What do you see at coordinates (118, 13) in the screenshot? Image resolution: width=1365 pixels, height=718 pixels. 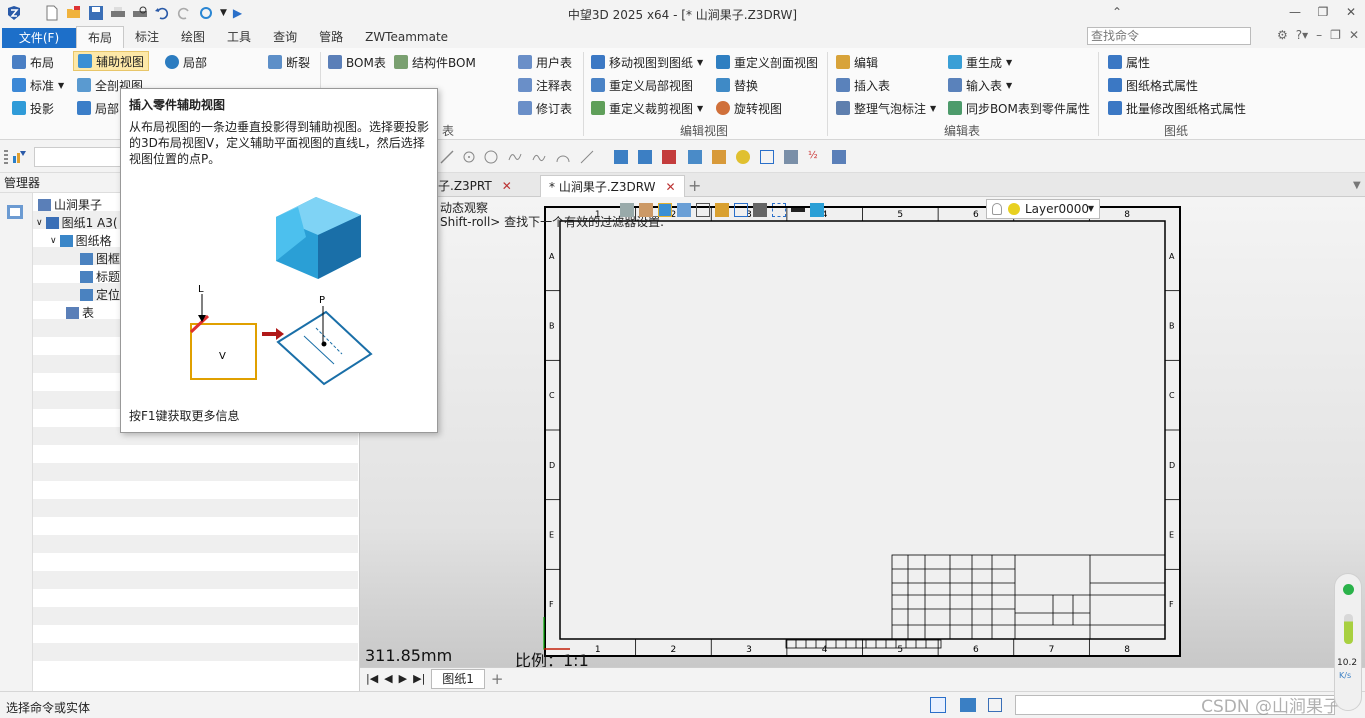 I see `print-icon` at bounding box center [118, 13].